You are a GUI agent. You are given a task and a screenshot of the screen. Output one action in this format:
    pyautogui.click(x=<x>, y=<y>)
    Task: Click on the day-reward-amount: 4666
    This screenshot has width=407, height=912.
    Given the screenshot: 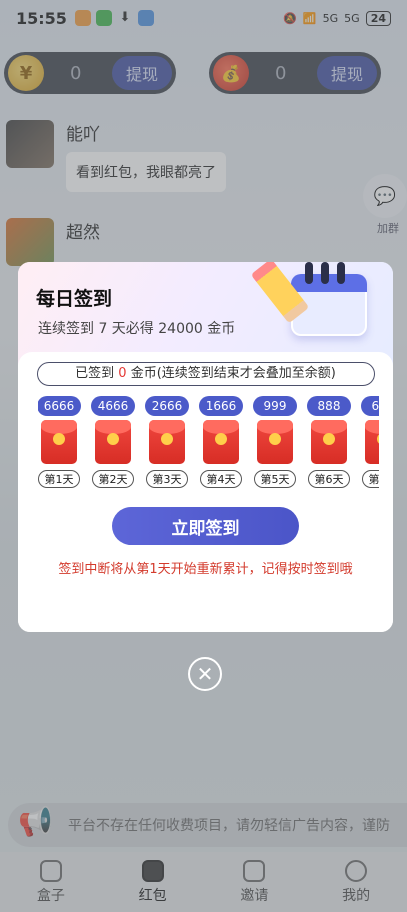 What is the action you would take?
    pyautogui.click(x=113, y=406)
    